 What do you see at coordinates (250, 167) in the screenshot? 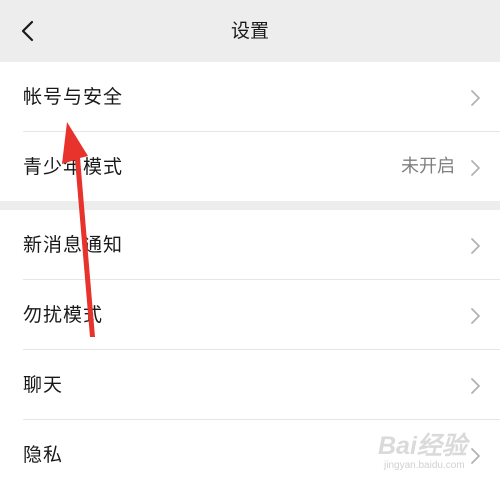
I see `settings-item-teen-mode: 青少年模式 未开启` at bounding box center [250, 167].